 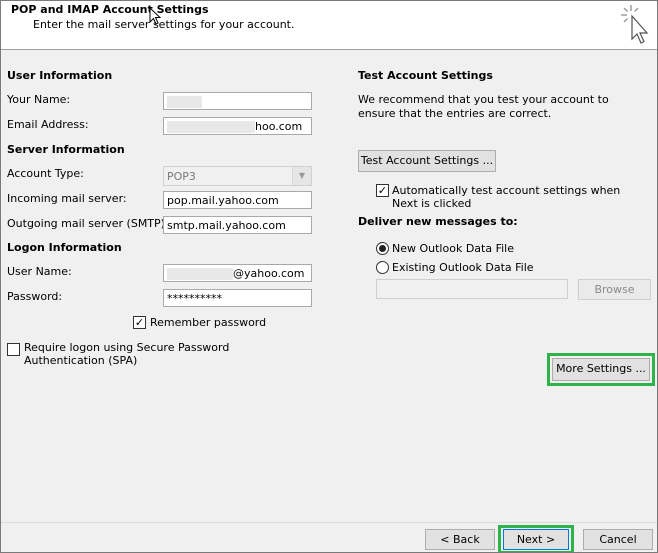 What do you see at coordinates (237, 225) in the screenshot?
I see `outgoing-server-field: smtp.mail.yahoo.com` at bounding box center [237, 225].